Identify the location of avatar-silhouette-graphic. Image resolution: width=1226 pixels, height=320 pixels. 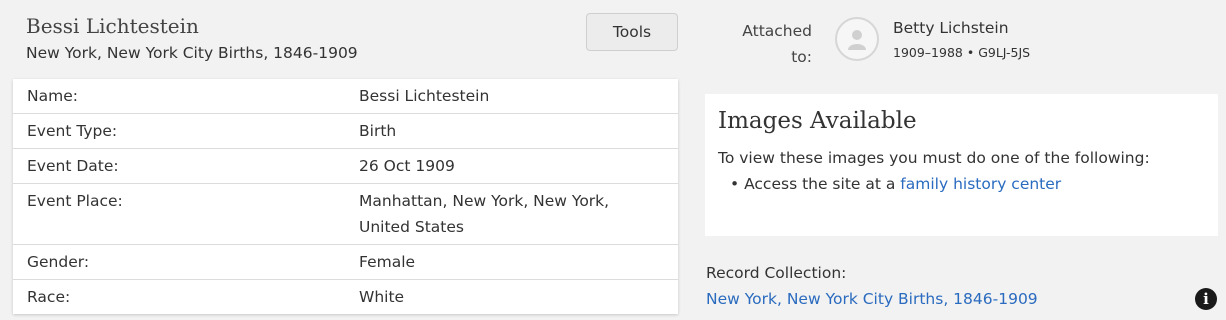
(857, 40).